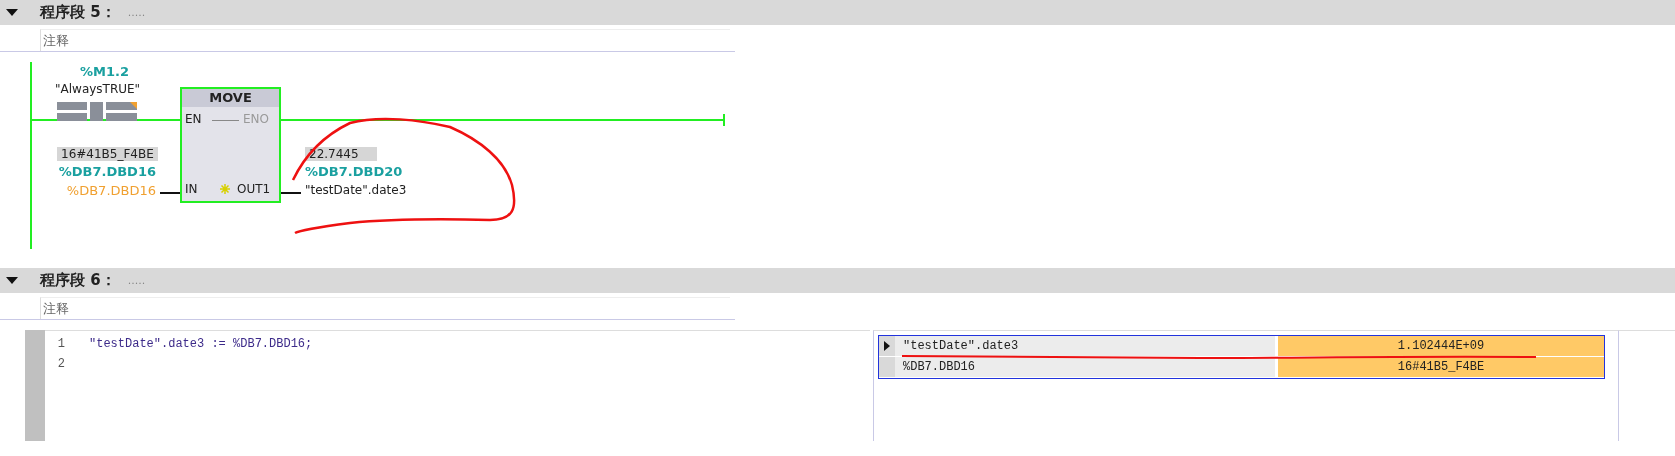 This screenshot has height=456, width=1675. What do you see at coordinates (193, 119) in the screenshot?
I see `en-pin: EN` at bounding box center [193, 119].